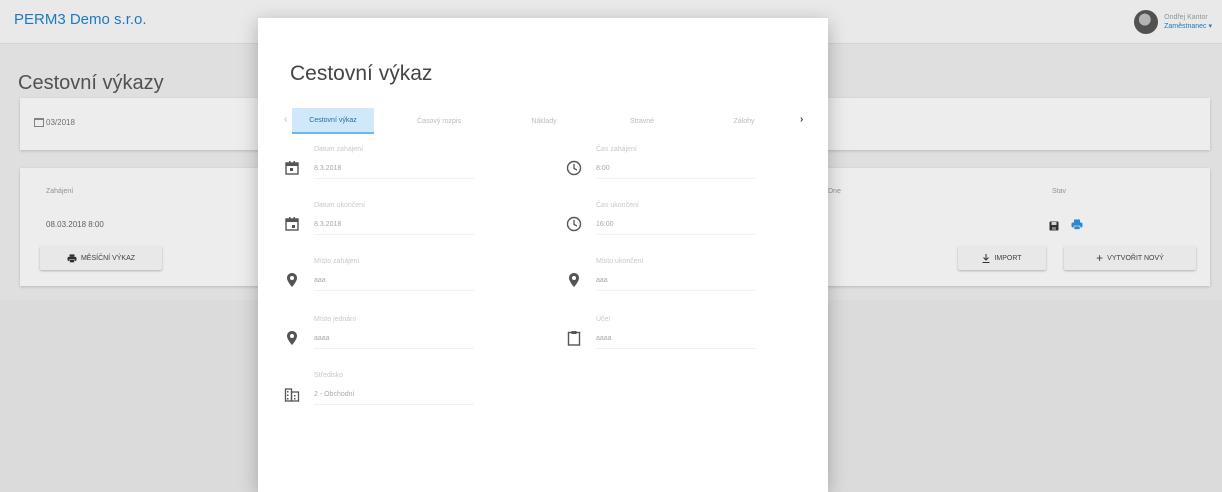  I want to click on cost-center-underline, so click(394, 404).